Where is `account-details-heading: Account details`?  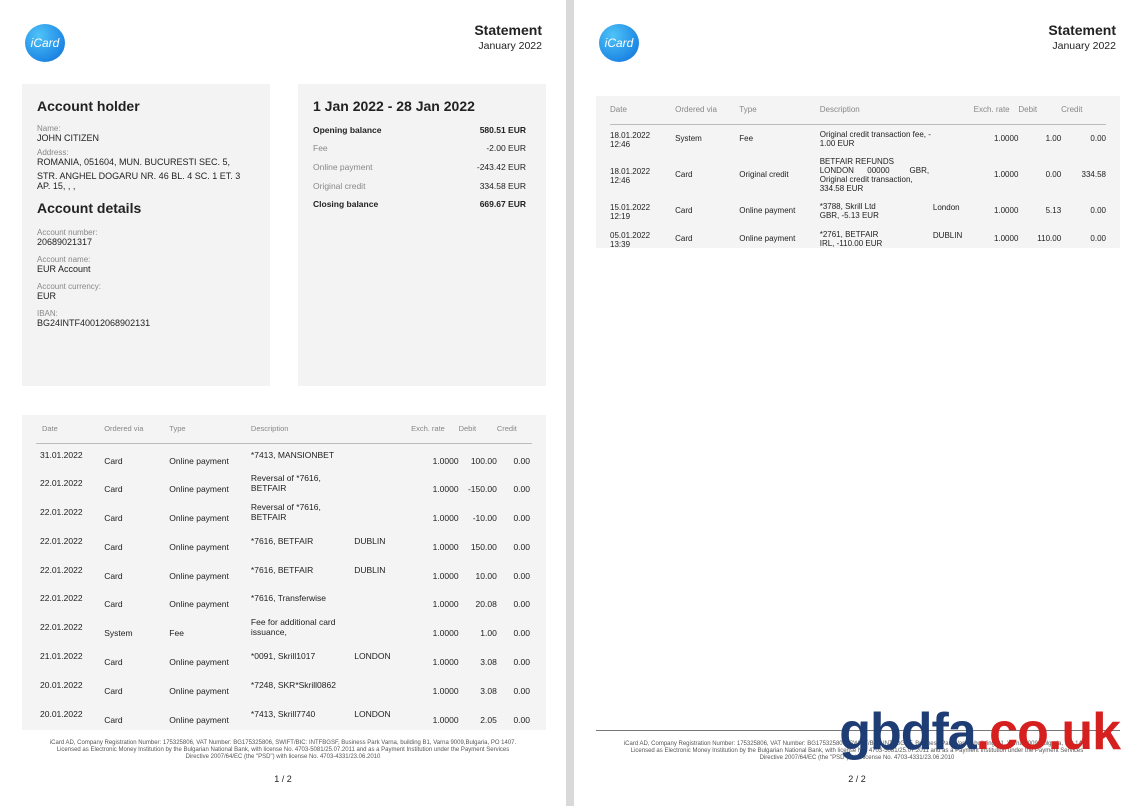
account-details-heading: Account details is located at coordinates (89, 208).